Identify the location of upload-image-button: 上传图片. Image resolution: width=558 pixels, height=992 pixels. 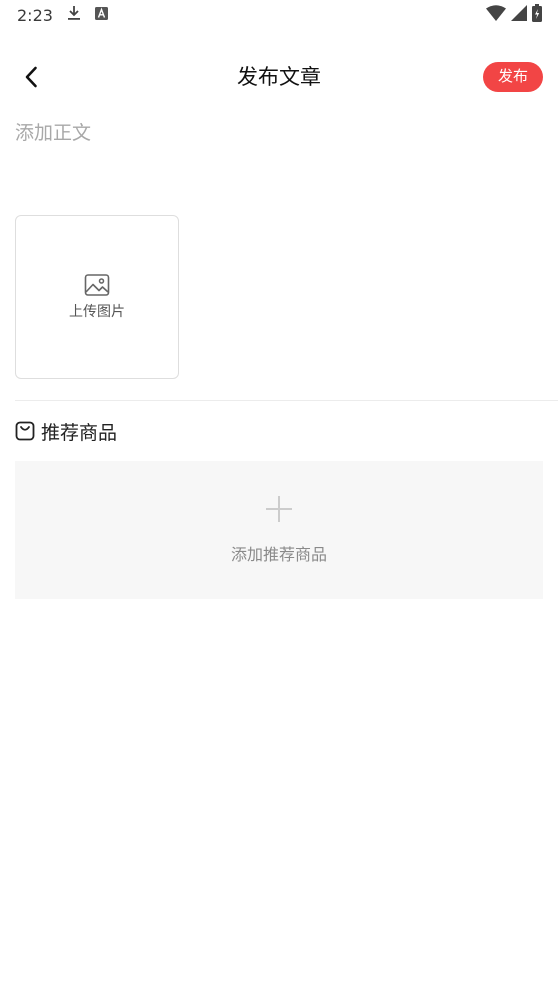
(97, 297).